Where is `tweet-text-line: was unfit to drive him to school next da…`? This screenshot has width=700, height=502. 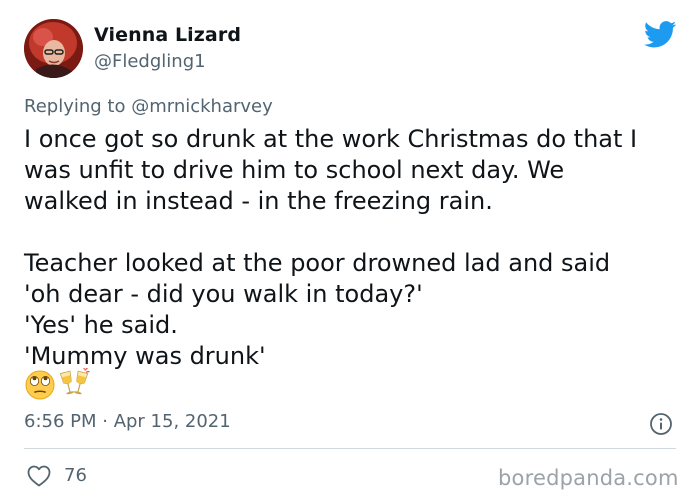 tweet-text-line: was unfit to drive him to school next da… is located at coordinates (294, 170).